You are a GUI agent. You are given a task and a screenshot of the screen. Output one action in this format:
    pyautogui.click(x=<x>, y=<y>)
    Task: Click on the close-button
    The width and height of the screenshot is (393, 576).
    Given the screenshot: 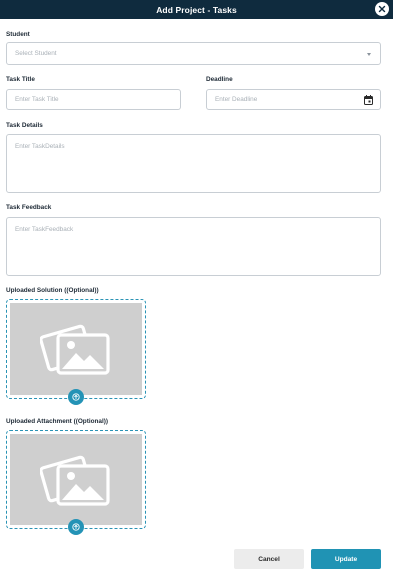 What is the action you would take?
    pyautogui.click(x=382, y=9)
    